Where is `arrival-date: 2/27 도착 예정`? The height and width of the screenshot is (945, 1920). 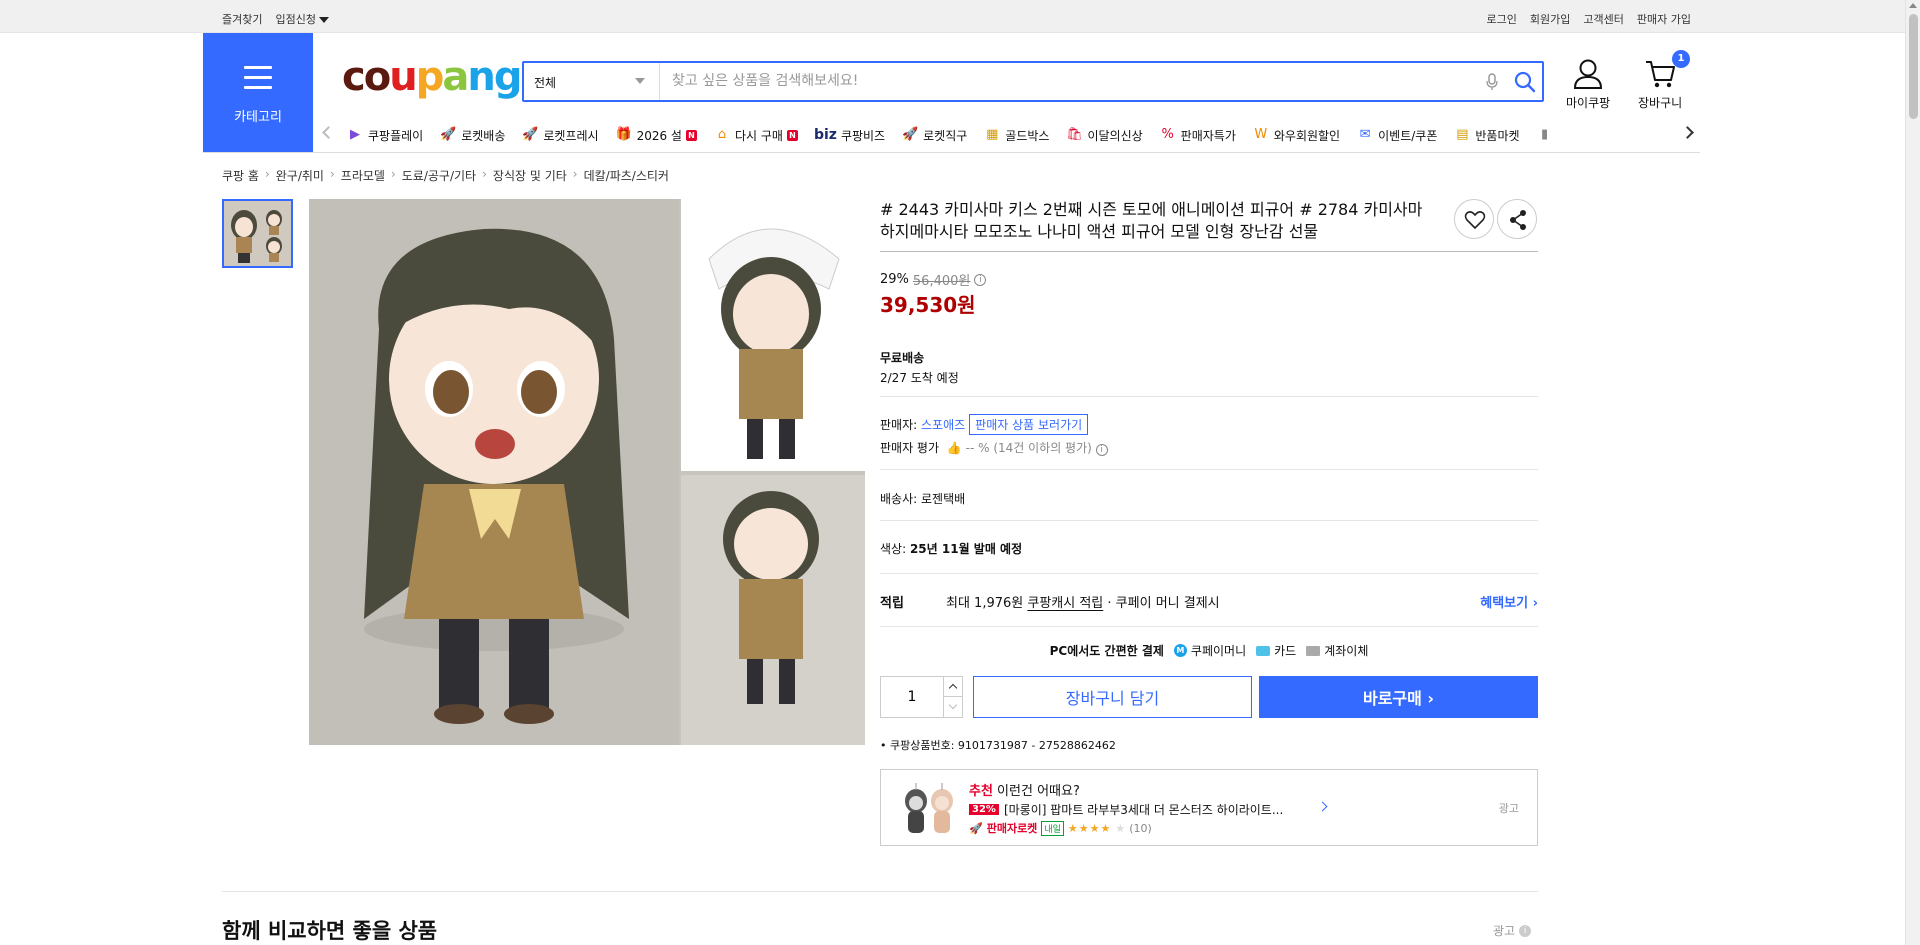
arrival-date: 2/27 도착 예정 is located at coordinates (919, 378).